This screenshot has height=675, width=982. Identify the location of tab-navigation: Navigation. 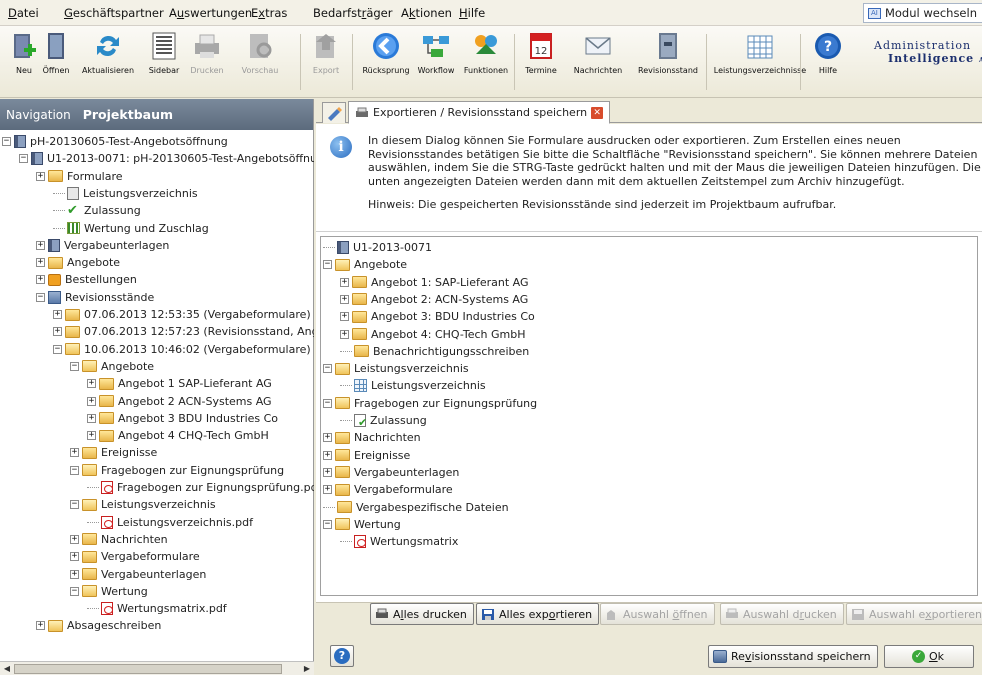
(38, 115).